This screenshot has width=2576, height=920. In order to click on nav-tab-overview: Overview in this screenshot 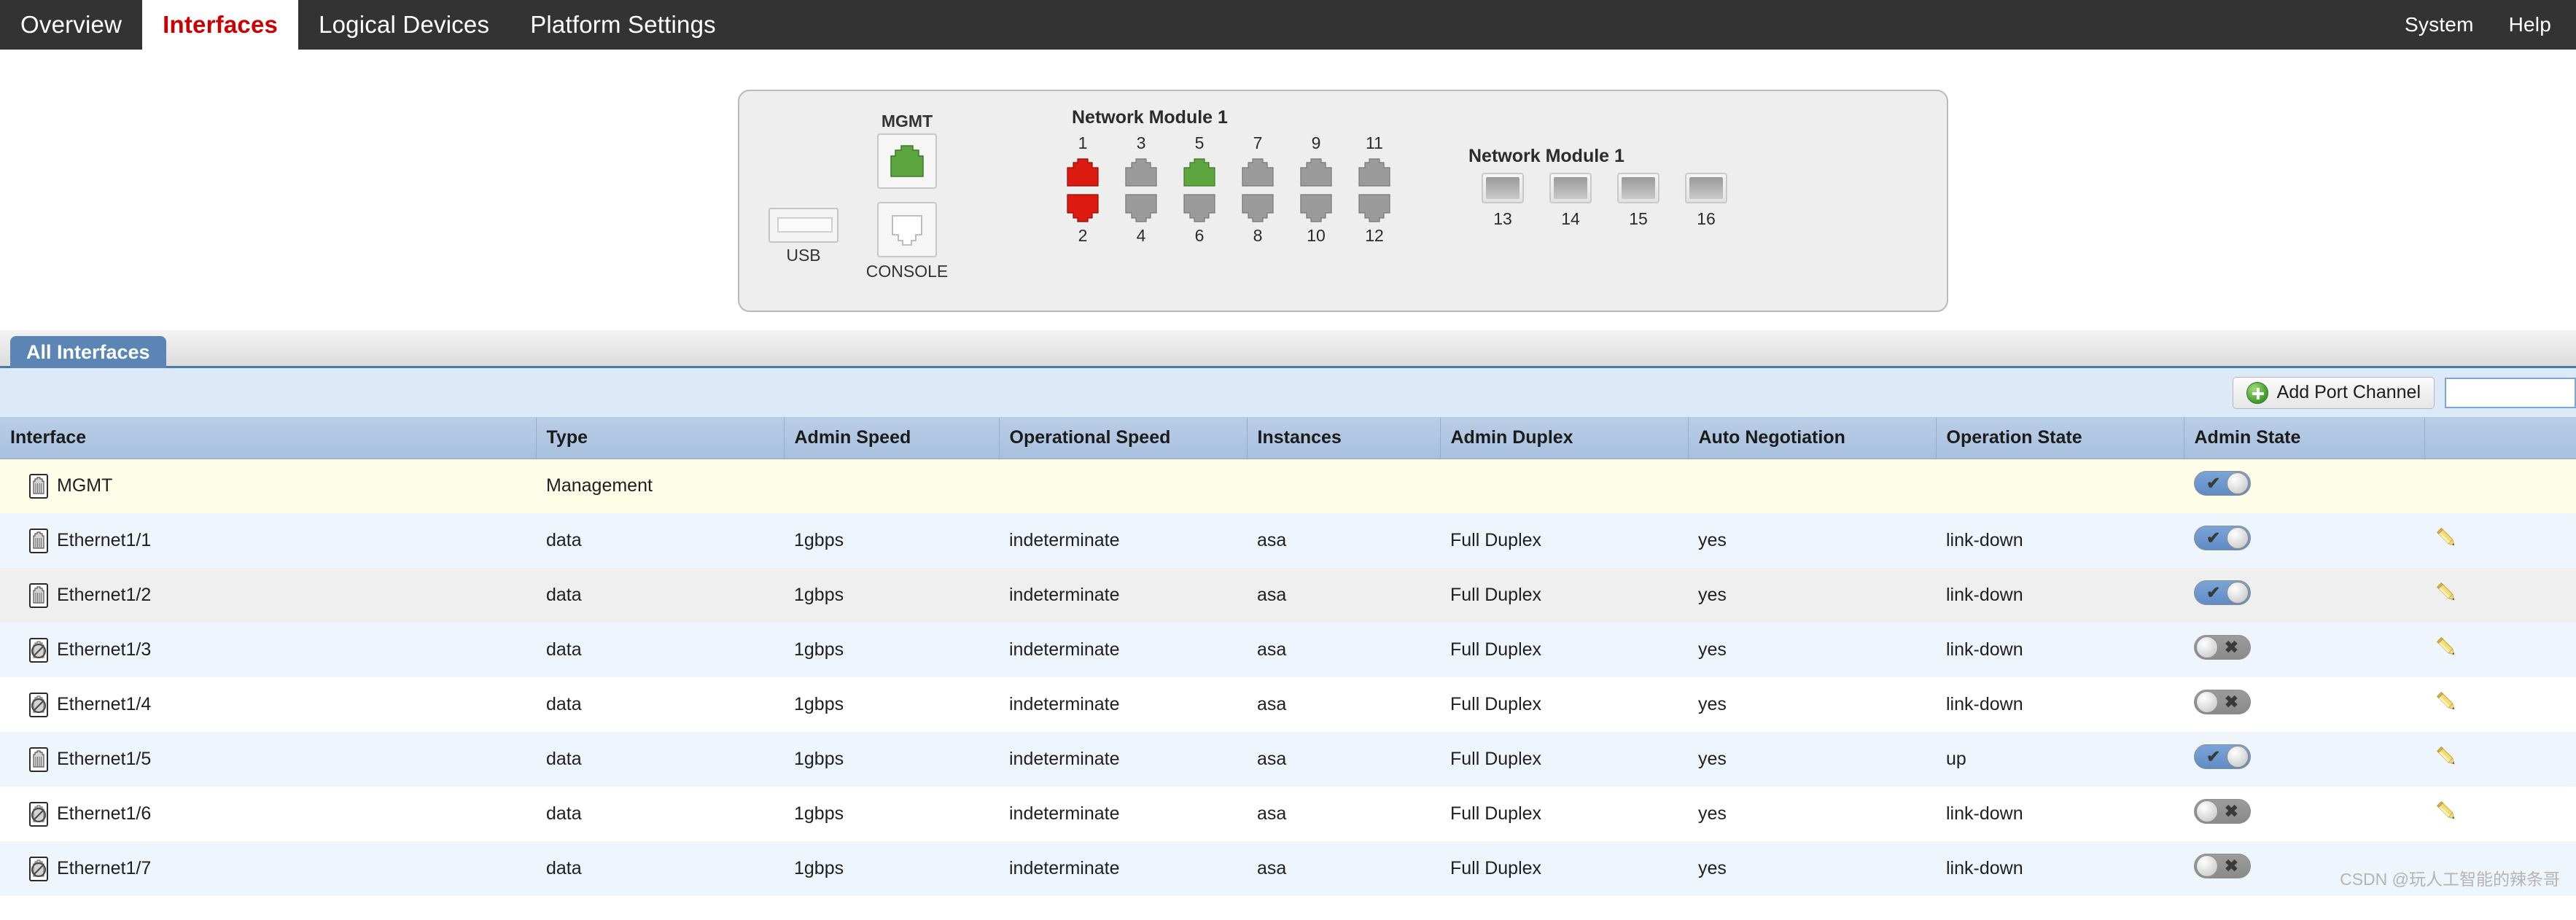, I will do `click(71, 25)`.